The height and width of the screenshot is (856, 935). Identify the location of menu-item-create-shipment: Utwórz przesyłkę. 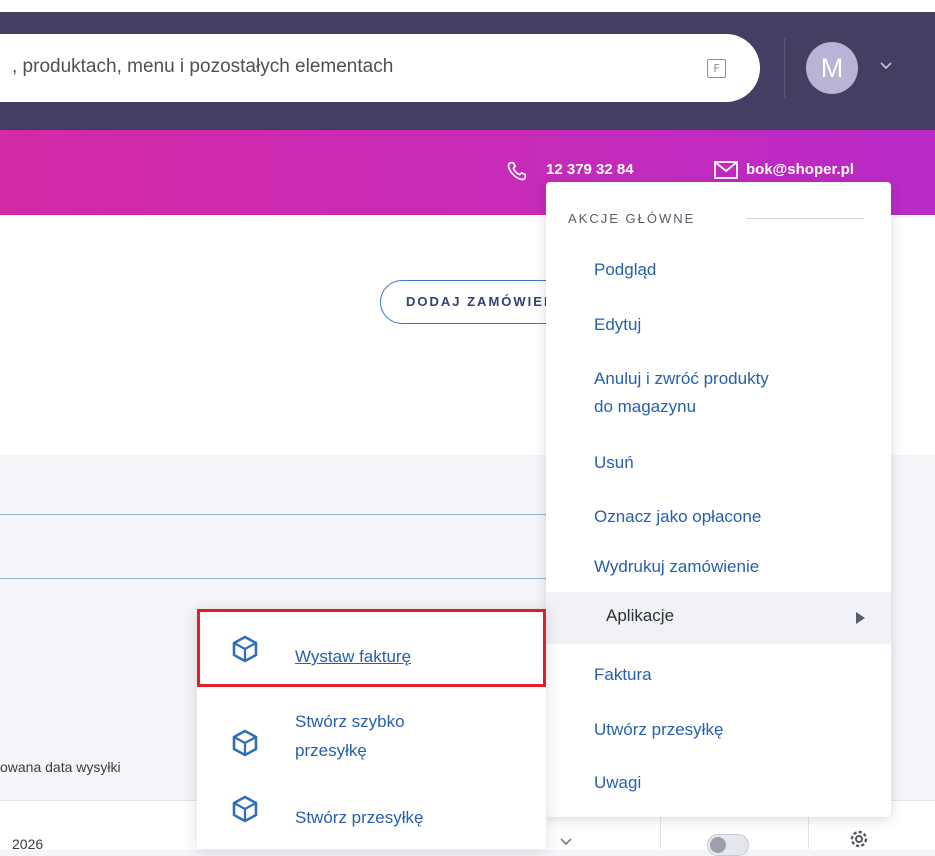
(658, 729).